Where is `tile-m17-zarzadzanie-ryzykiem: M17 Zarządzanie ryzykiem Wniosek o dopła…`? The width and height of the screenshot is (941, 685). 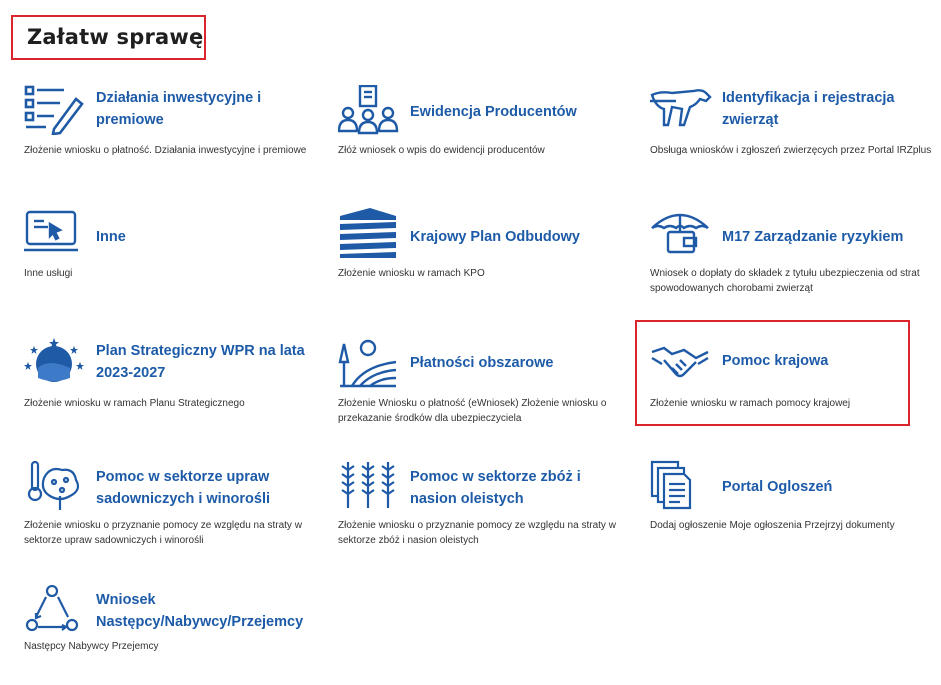
tile-m17-zarzadzanie-ryzykiem: M17 Zarządzanie ryzykiem Wniosek o dopła… is located at coordinates (795, 258).